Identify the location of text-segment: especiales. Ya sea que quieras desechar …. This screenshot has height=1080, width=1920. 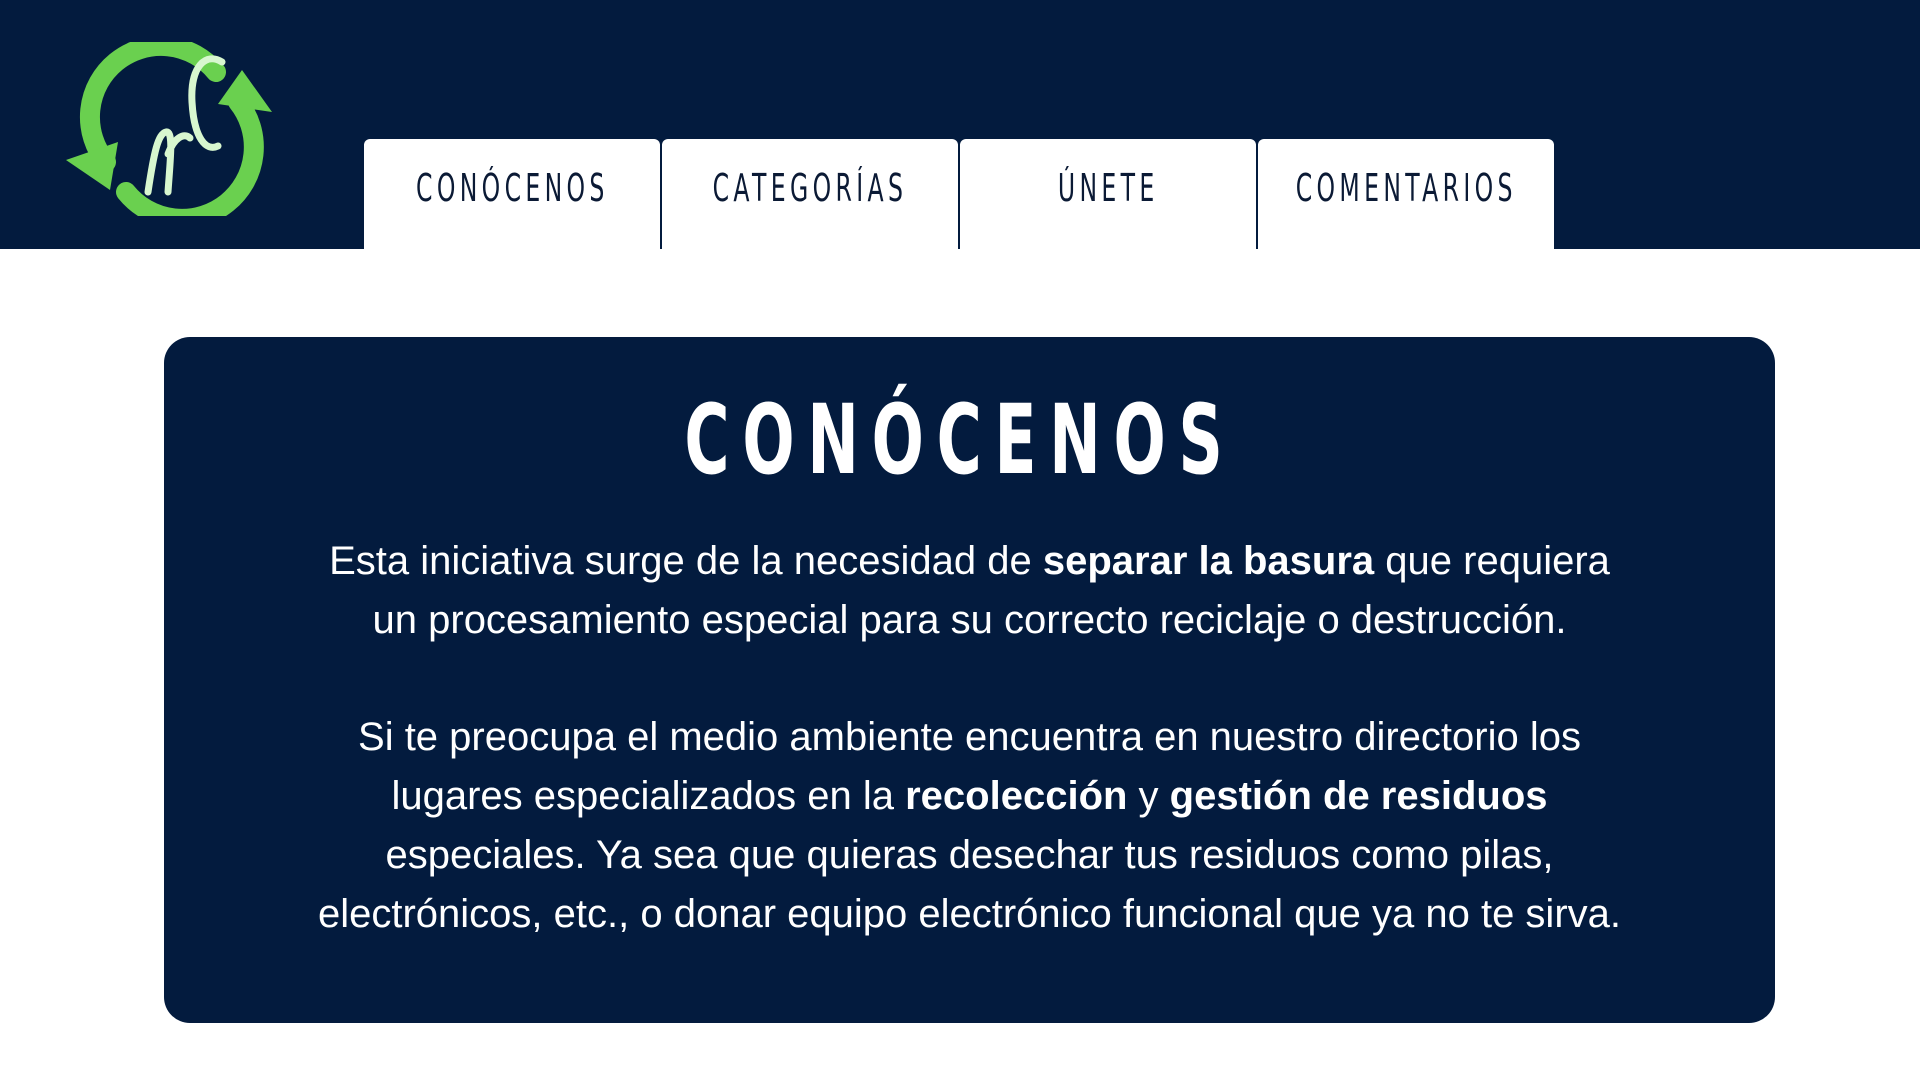
(969, 855).